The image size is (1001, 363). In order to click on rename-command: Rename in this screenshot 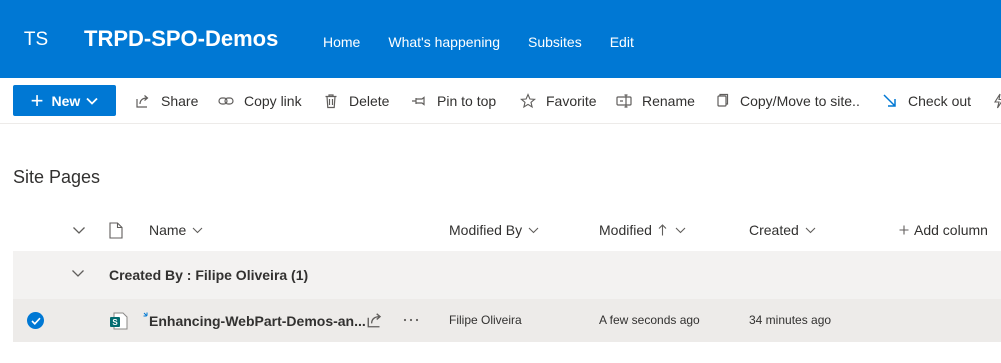, I will do `click(655, 101)`.